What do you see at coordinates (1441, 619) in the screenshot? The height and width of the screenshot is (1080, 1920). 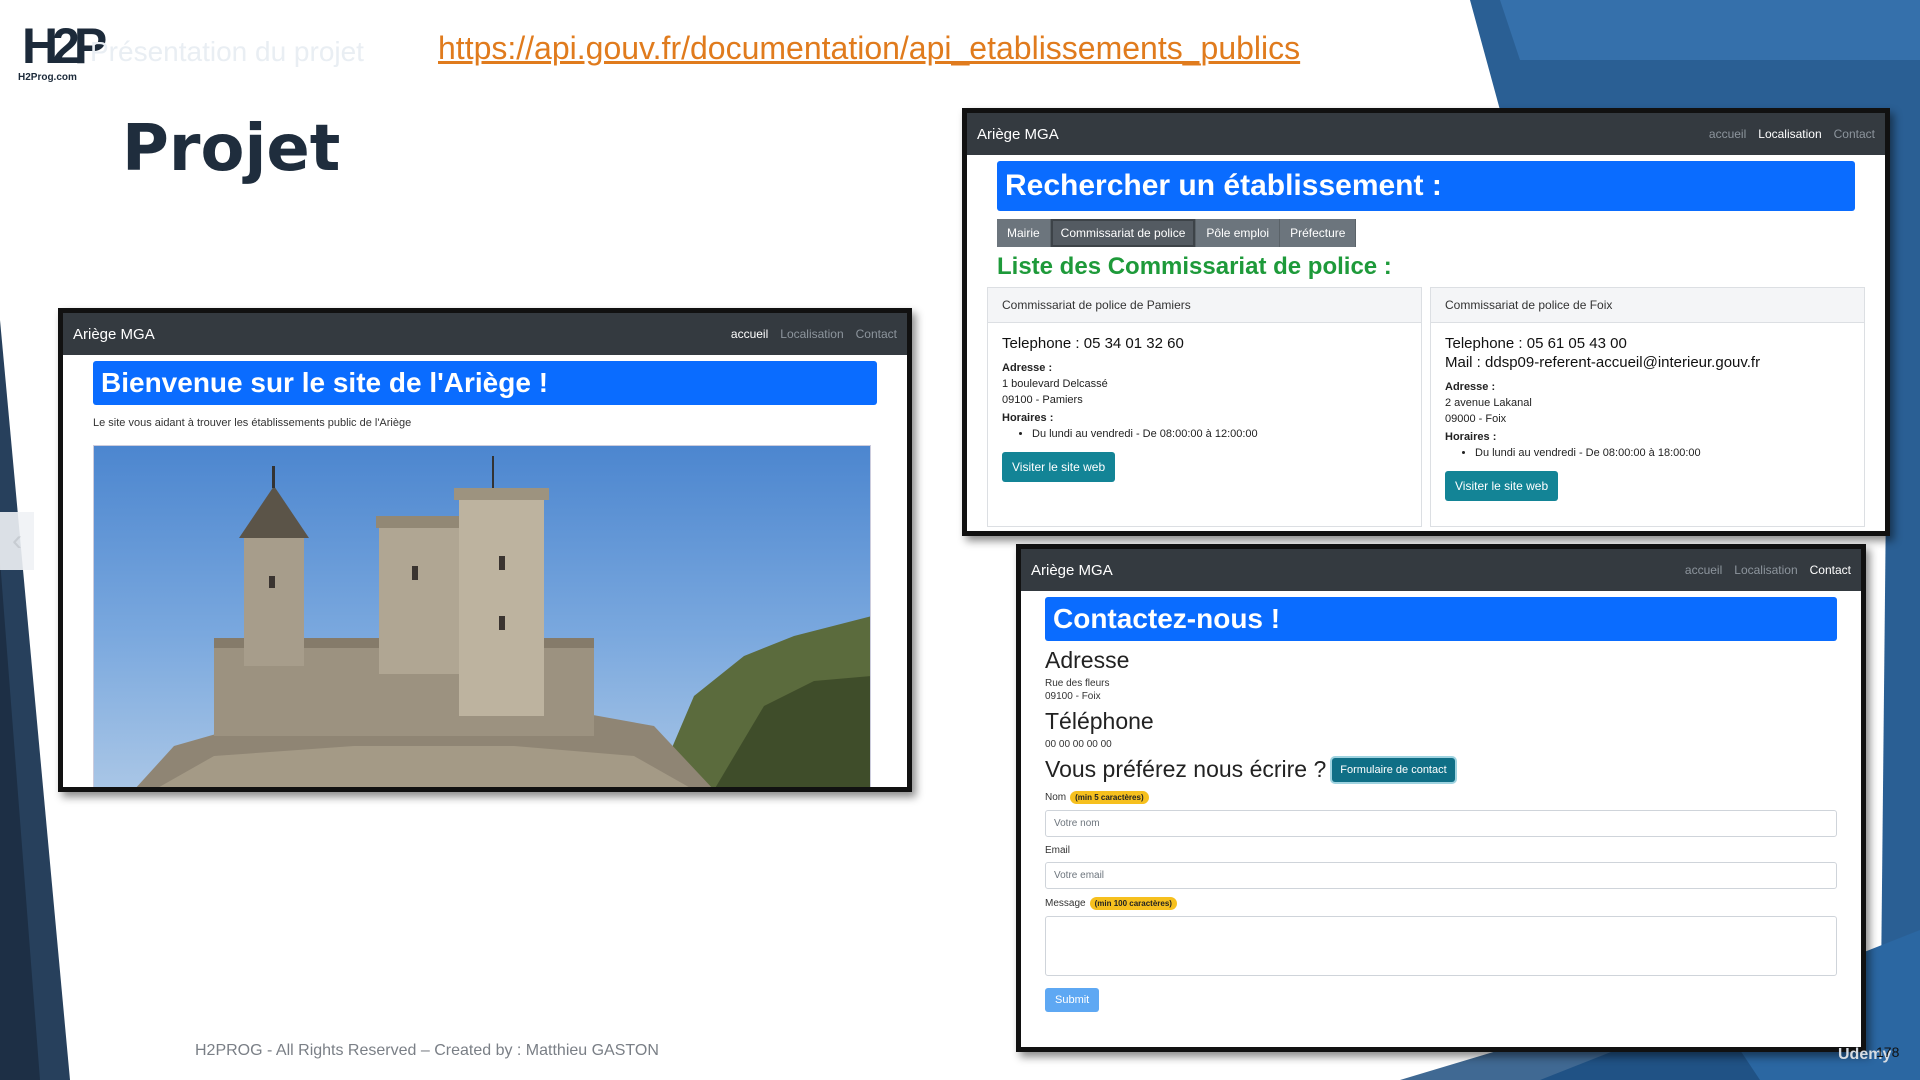 I see `contact-banner: Contactez-nous !` at bounding box center [1441, 619].